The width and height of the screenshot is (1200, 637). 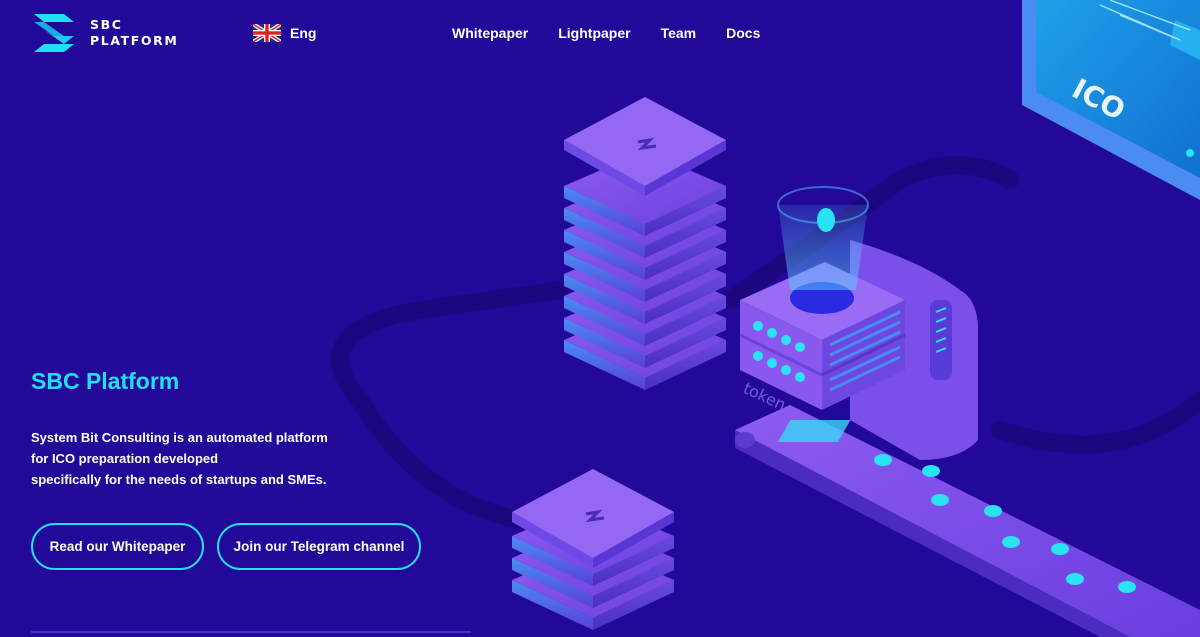 I want to click on main-nav: Whitepaper Lightpaper Team Docs, so click(x=621, y=33).